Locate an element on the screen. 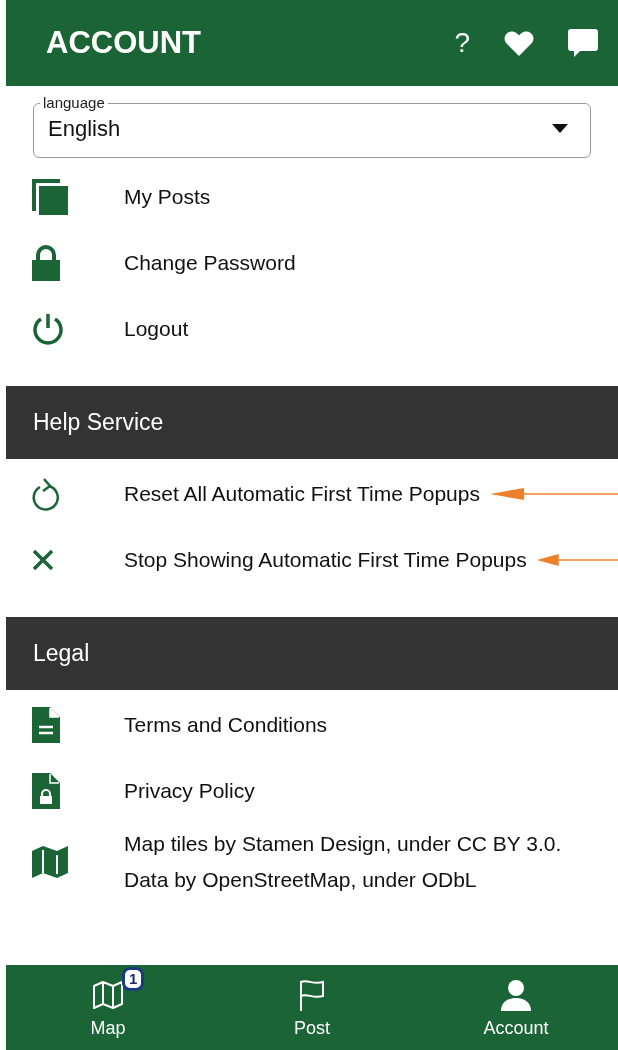 This screenshot has height=1050, width=618. nav-tab: 1 Map is located at coordinates (108, 1007).